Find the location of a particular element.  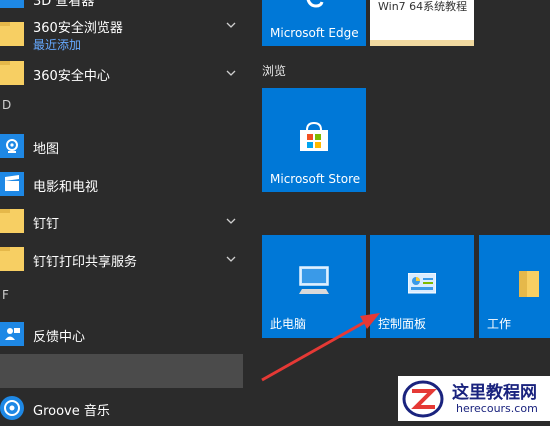

app-label: 电影和电视 is located at coordinates (66, 187).